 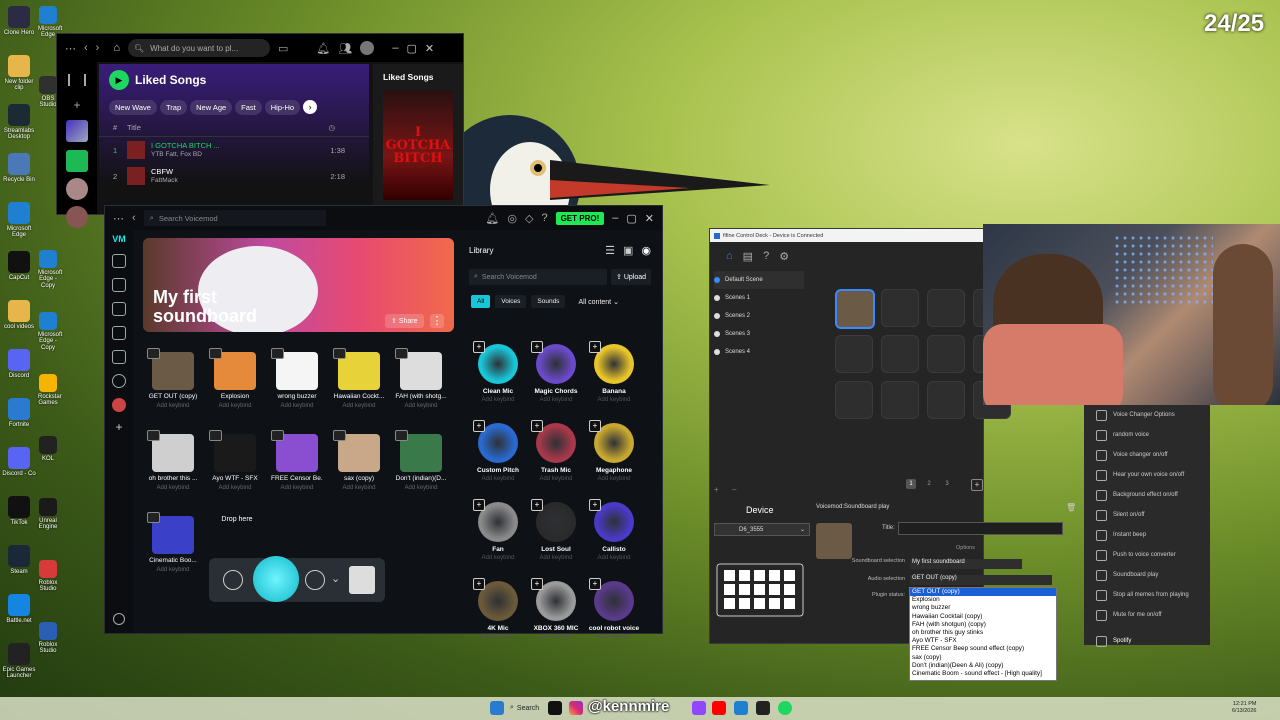 I want to click on device-select: D6_3555 ⌄, so click(x=762, y=529).